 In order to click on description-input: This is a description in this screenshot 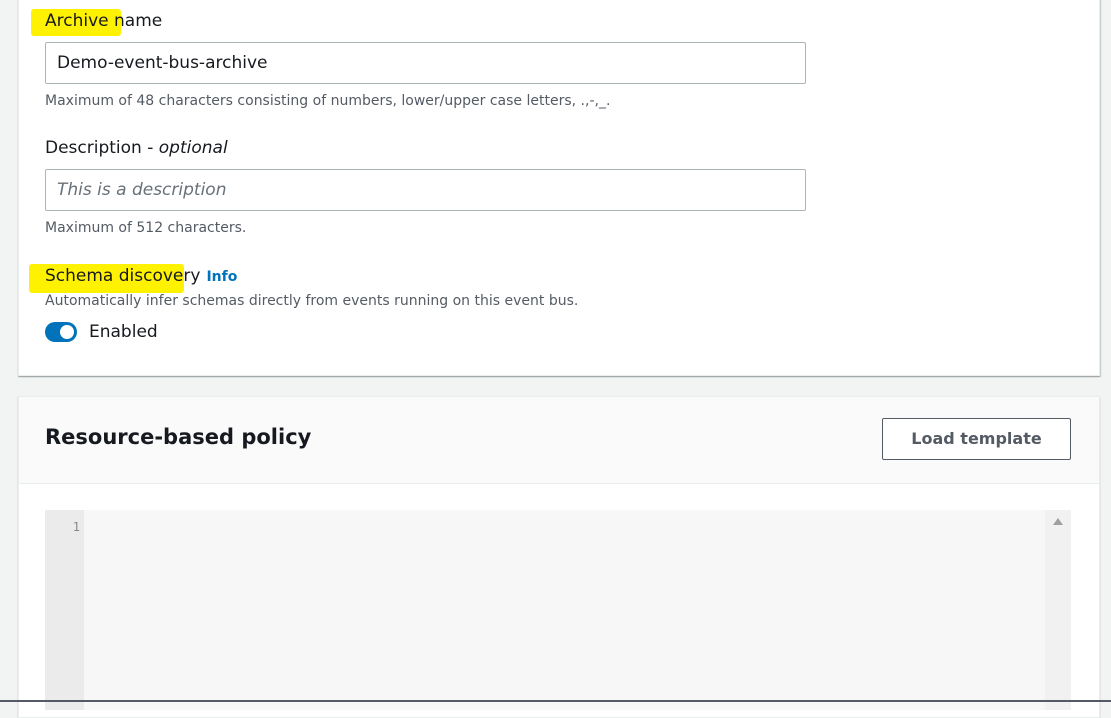, I will do `click(425, 190)`.